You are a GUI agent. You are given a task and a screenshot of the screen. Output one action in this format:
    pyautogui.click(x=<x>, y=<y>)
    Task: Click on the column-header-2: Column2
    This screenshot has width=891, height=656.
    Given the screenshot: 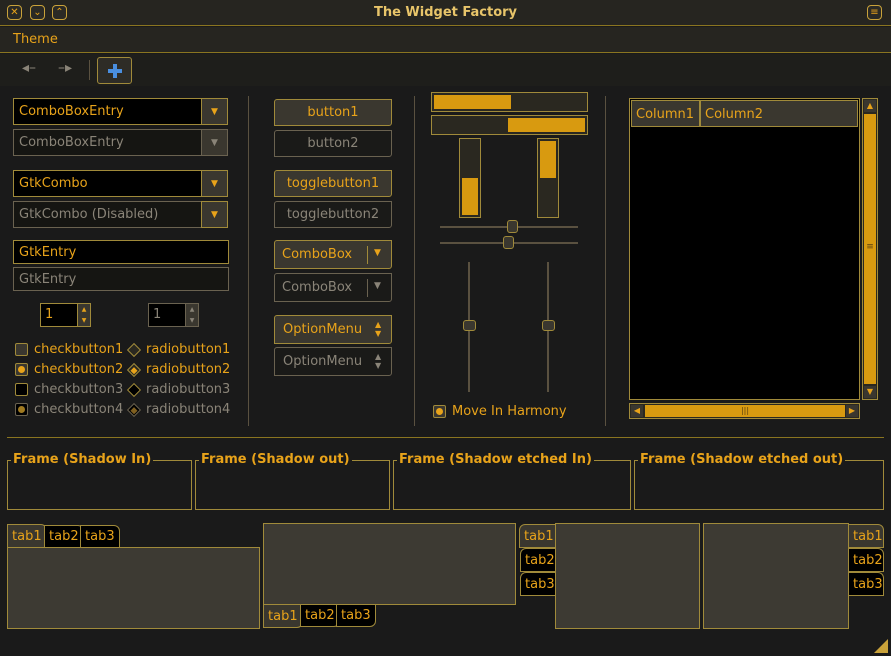 What is the action you would take?
    pyautogui.click(x=779, y=113)
    